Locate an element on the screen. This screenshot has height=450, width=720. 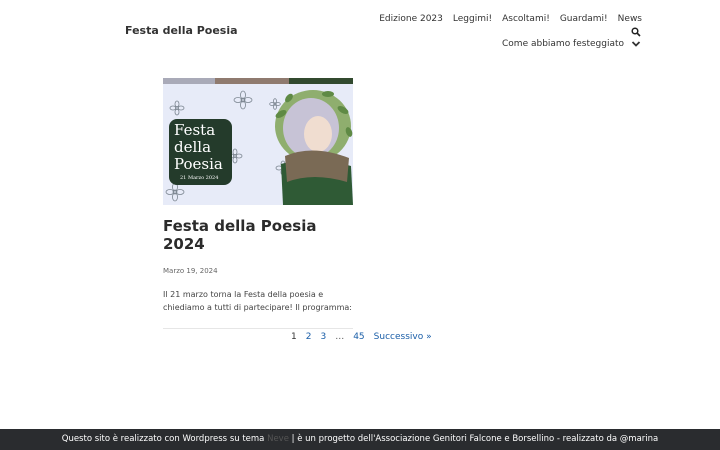
nav-item-ascoltami: Ascoltami! is located at coordinates (526, 19).